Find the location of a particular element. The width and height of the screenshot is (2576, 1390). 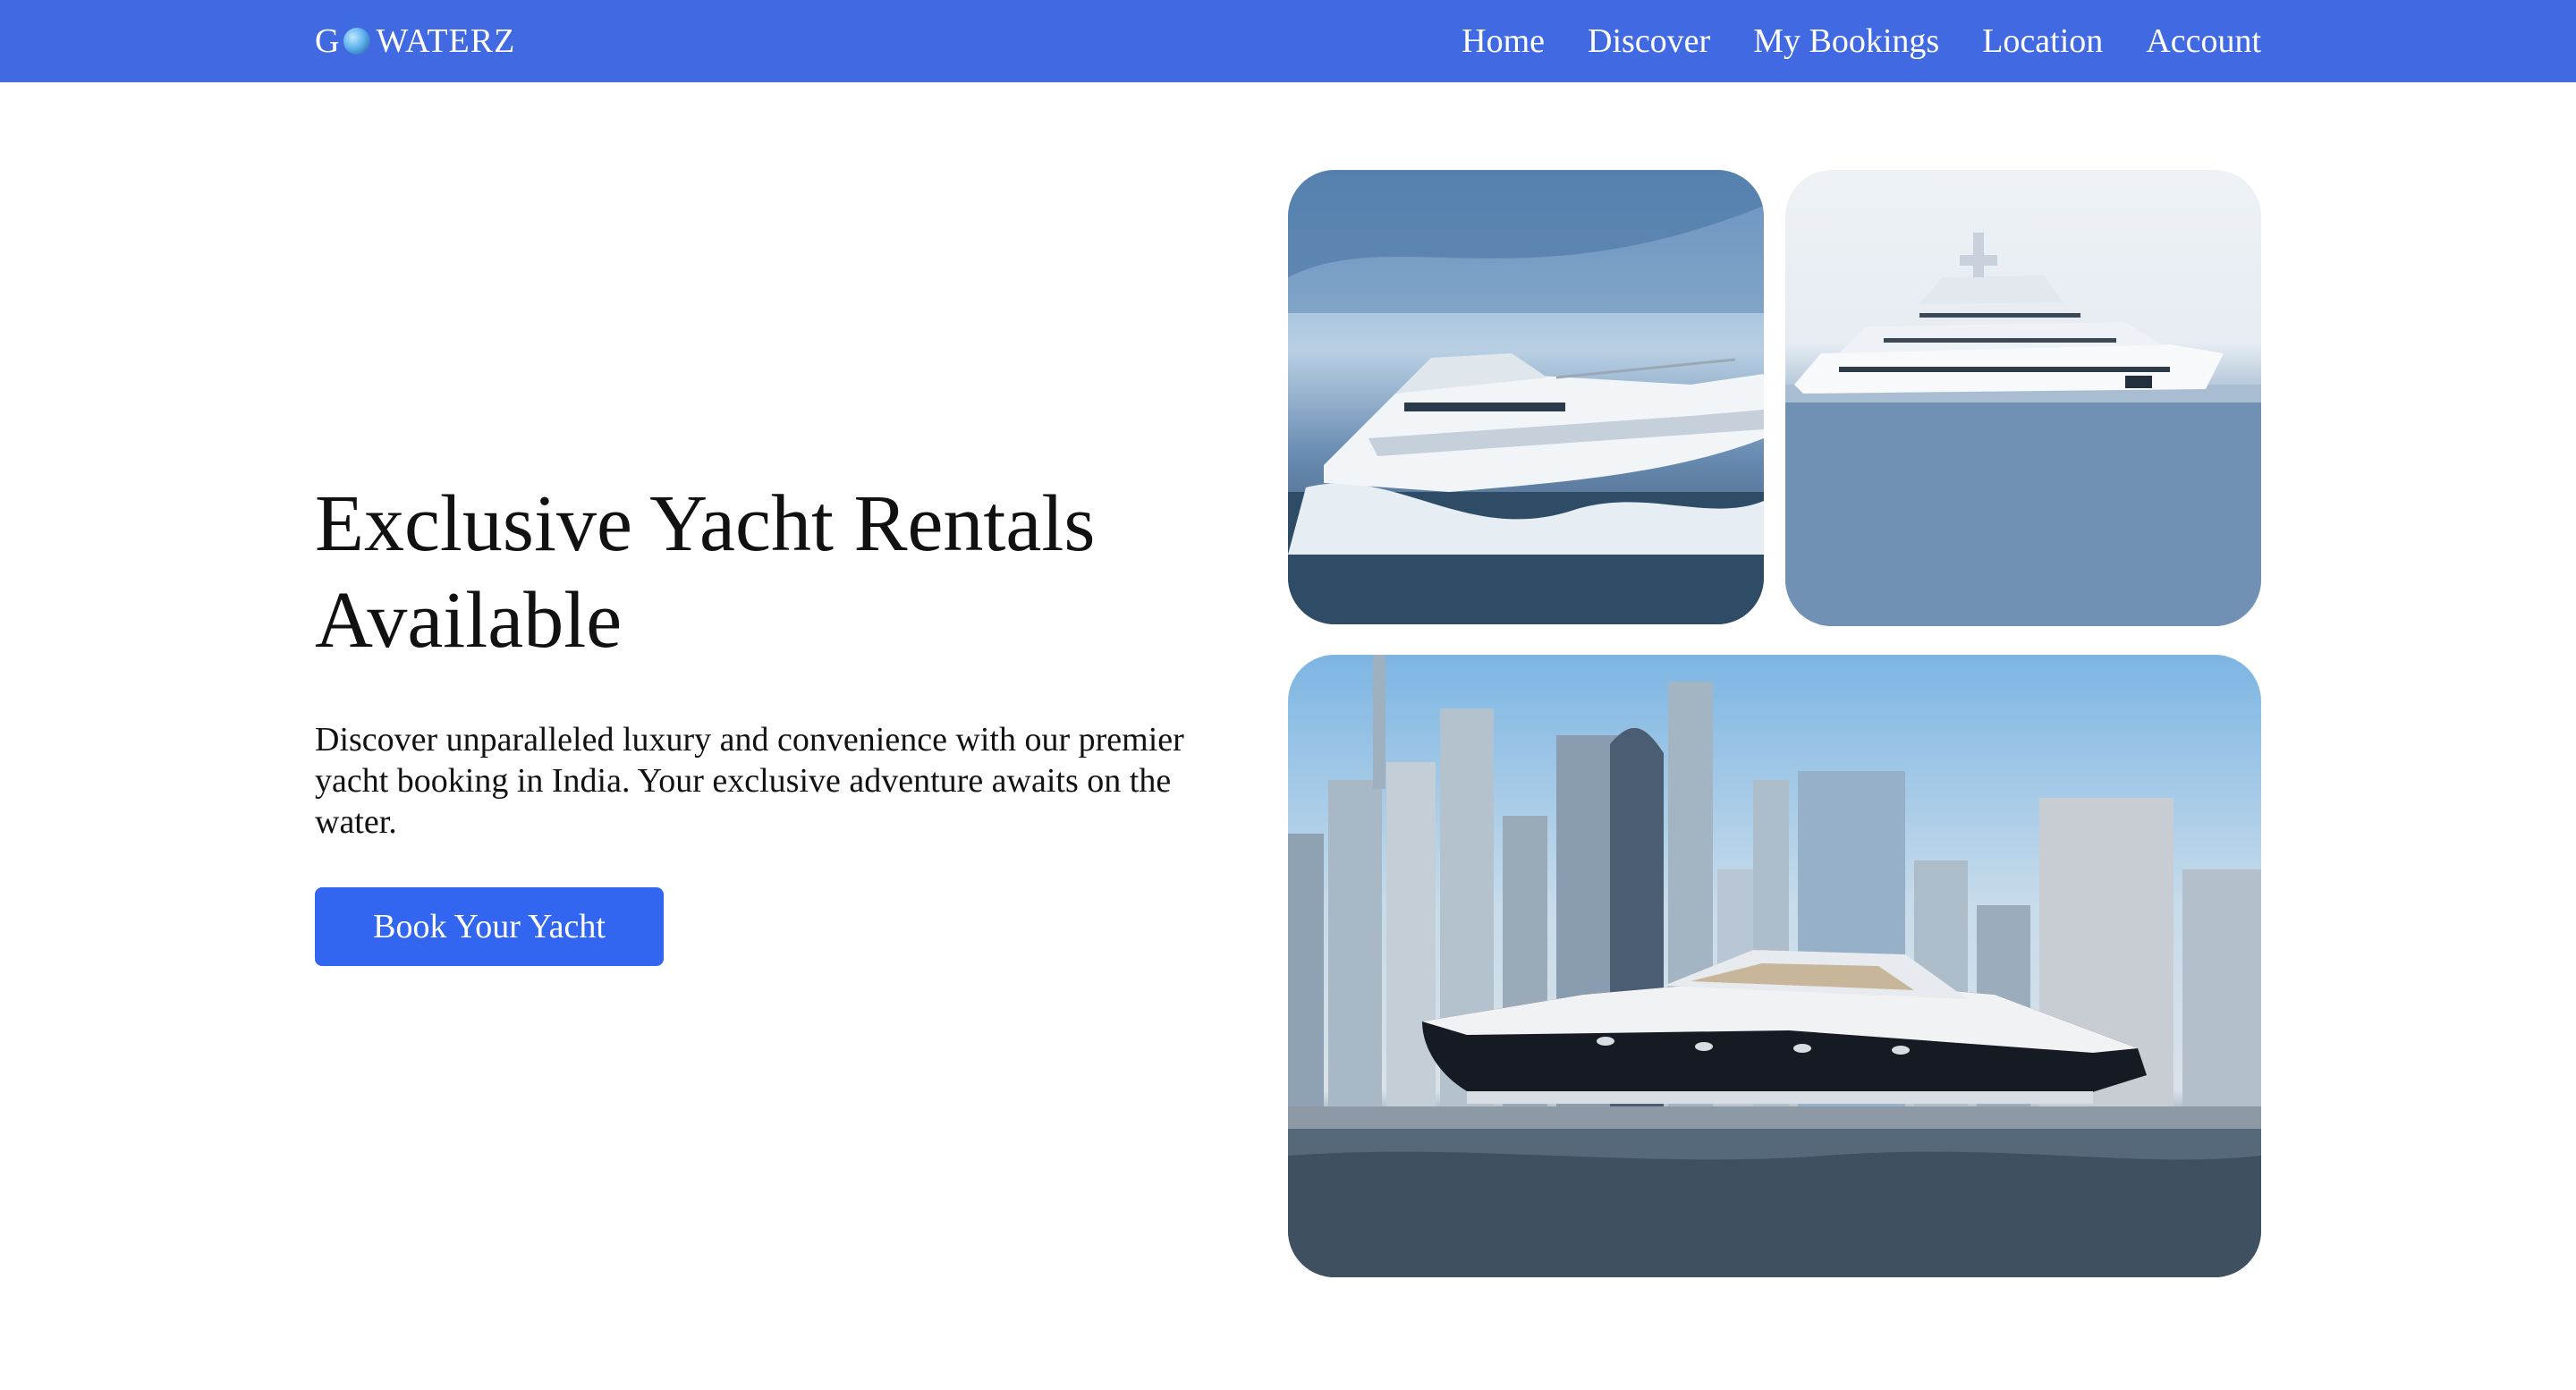

hero-title: Exclusive Yacht Rentals Available is located at coordinates (705, 572).